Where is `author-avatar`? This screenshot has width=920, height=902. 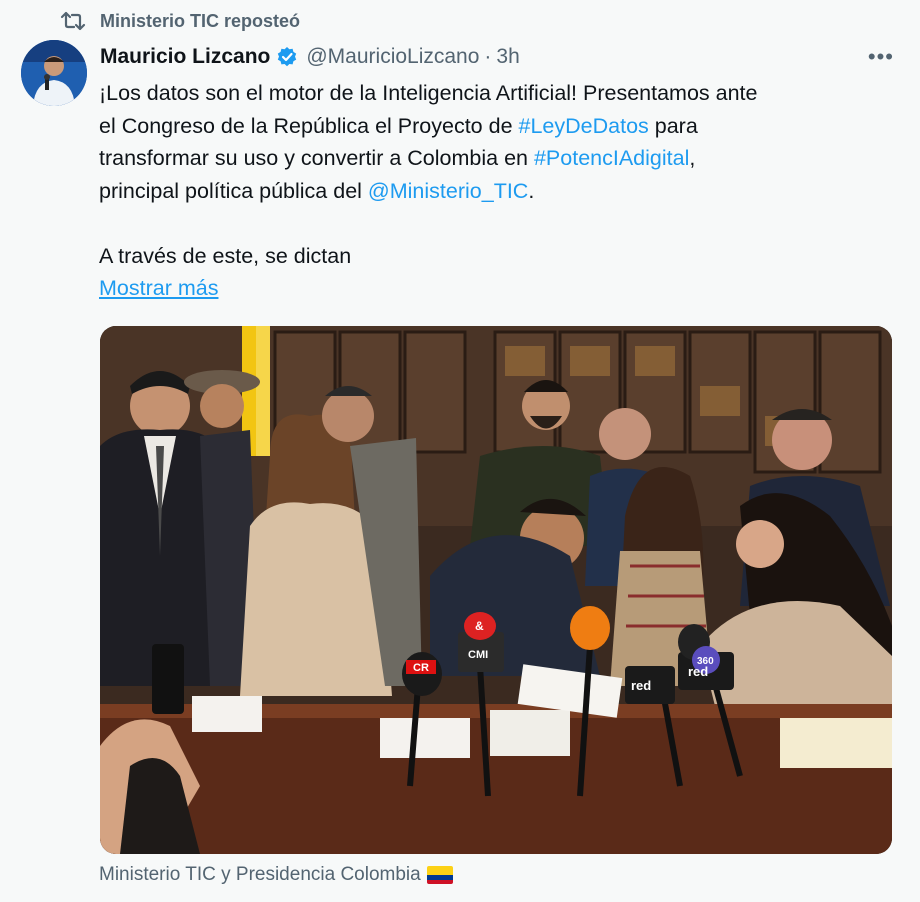
author-avatar is located at coordinates (54, 73).